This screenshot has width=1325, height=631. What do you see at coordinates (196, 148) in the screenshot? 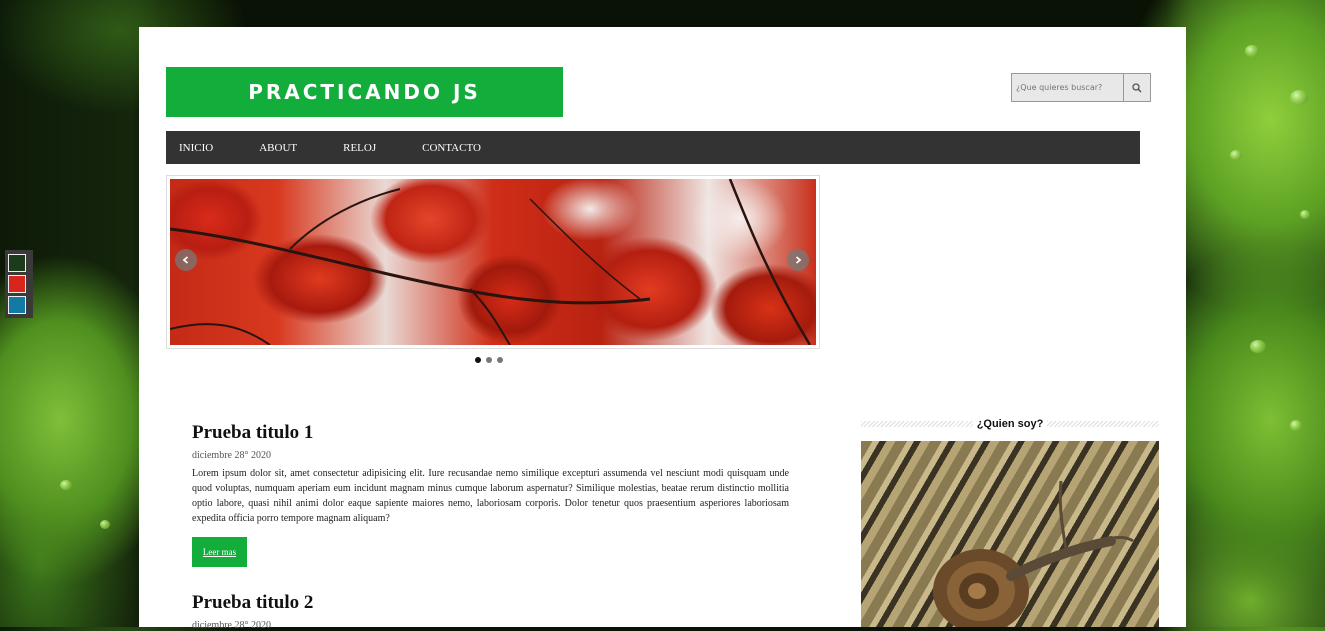
I see `nav-item-inicio: INICIO` at bounding box center [196, 148].